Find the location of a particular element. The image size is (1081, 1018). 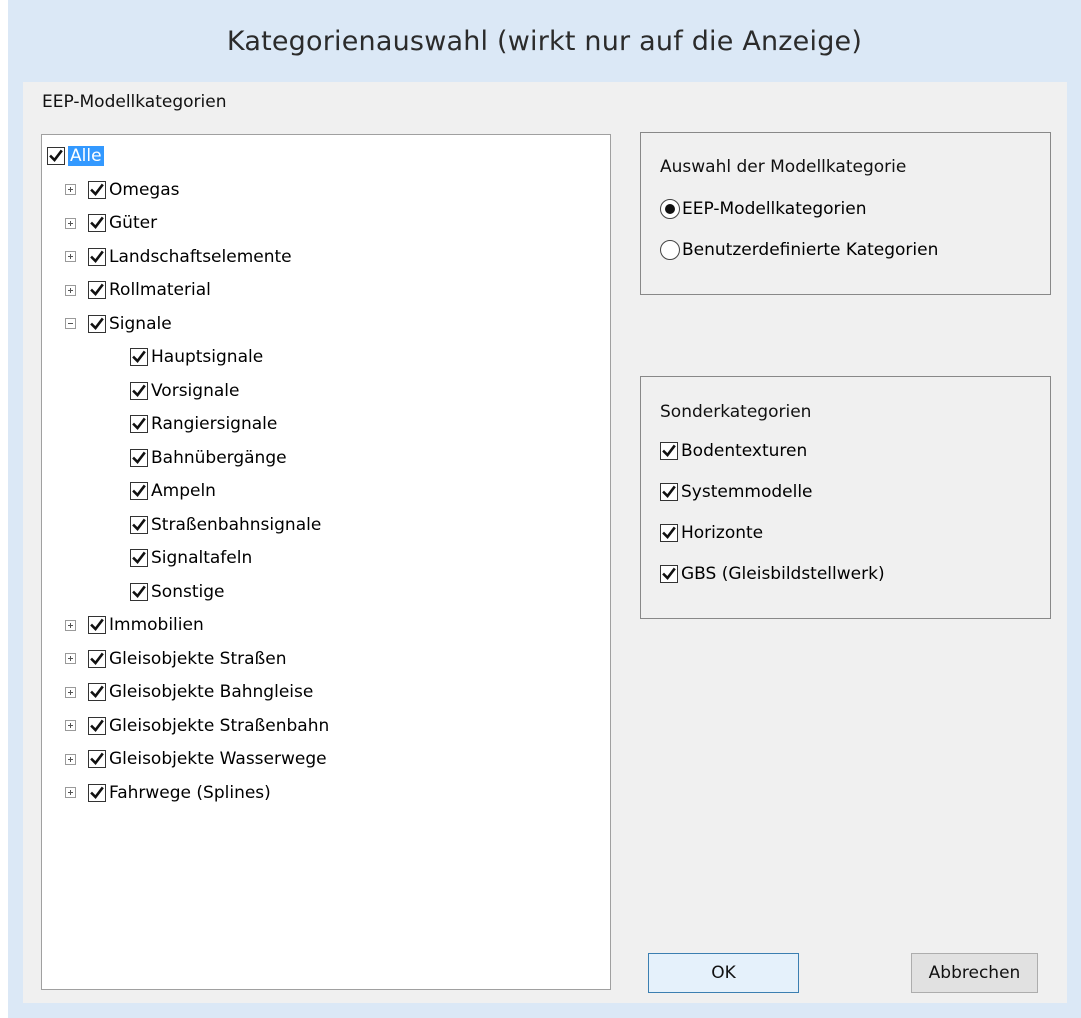

tree-item: Rangiersignale is located at coordinates (203, 424).